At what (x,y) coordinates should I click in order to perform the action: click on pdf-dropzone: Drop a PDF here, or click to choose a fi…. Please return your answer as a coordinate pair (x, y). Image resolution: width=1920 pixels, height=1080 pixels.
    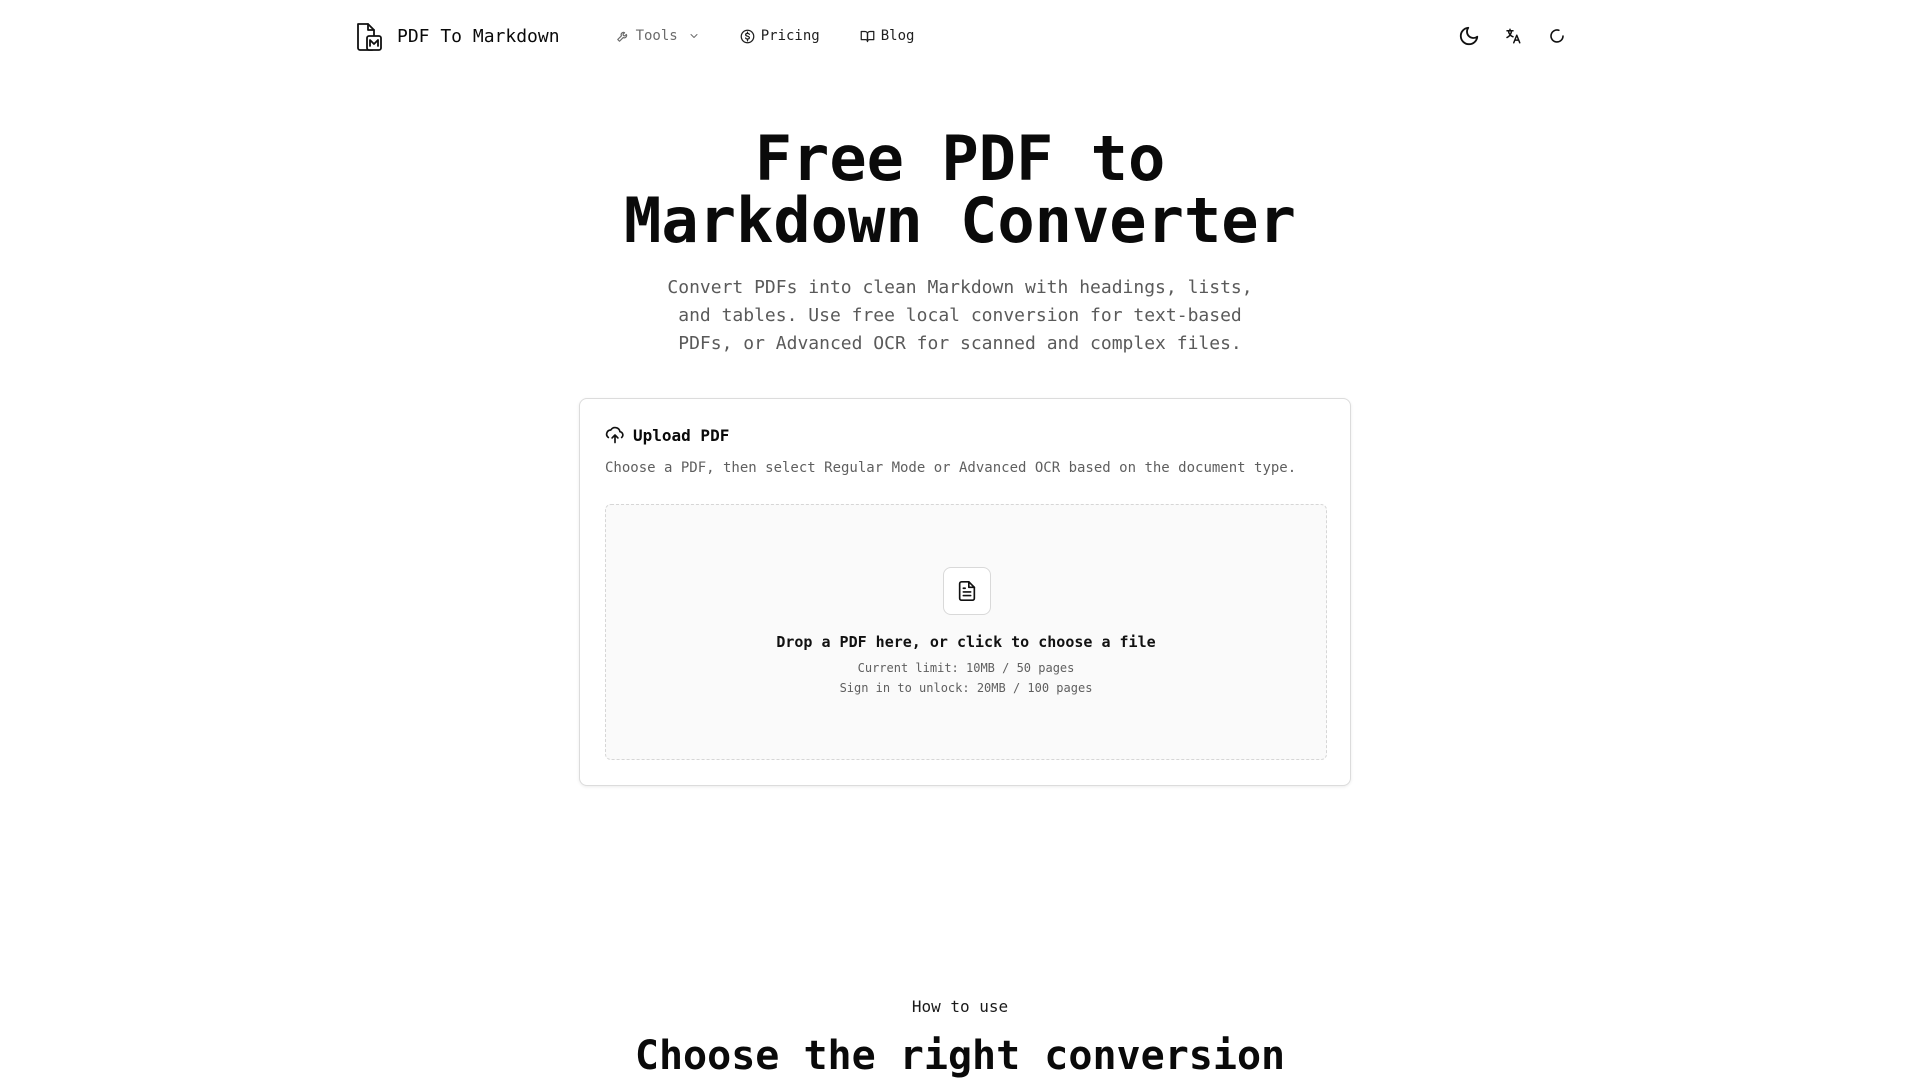
    Looking at the image, I should click on (966, 632).